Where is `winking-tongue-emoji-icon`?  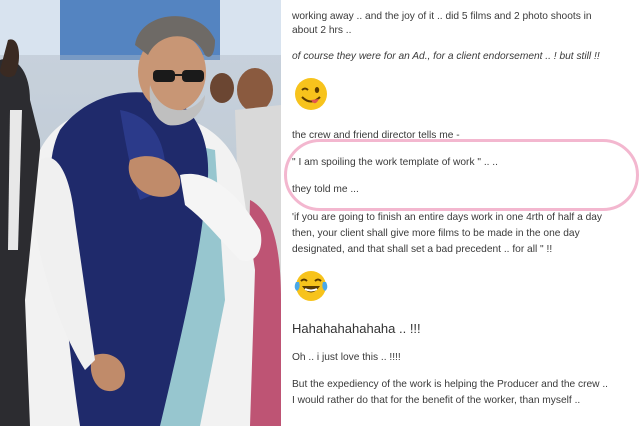
winking-tongue-emoji-icon is located at coordinates (311, 94).